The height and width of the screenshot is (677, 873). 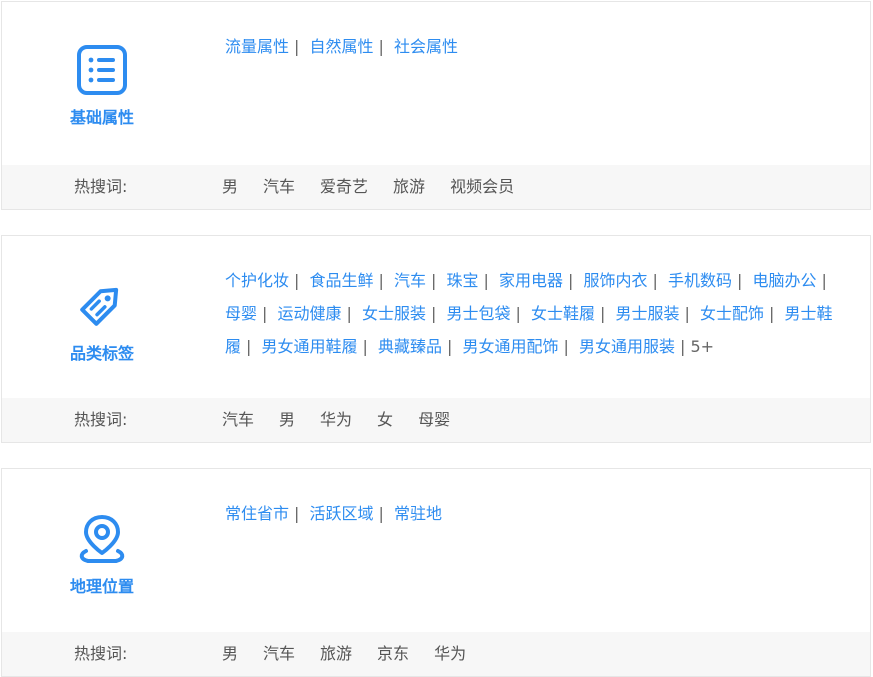 I want to click on hot-search-bar: 热搜词: 男 汽车 爱奇艺 旅游 视频会员, so click(x=436, y=187).